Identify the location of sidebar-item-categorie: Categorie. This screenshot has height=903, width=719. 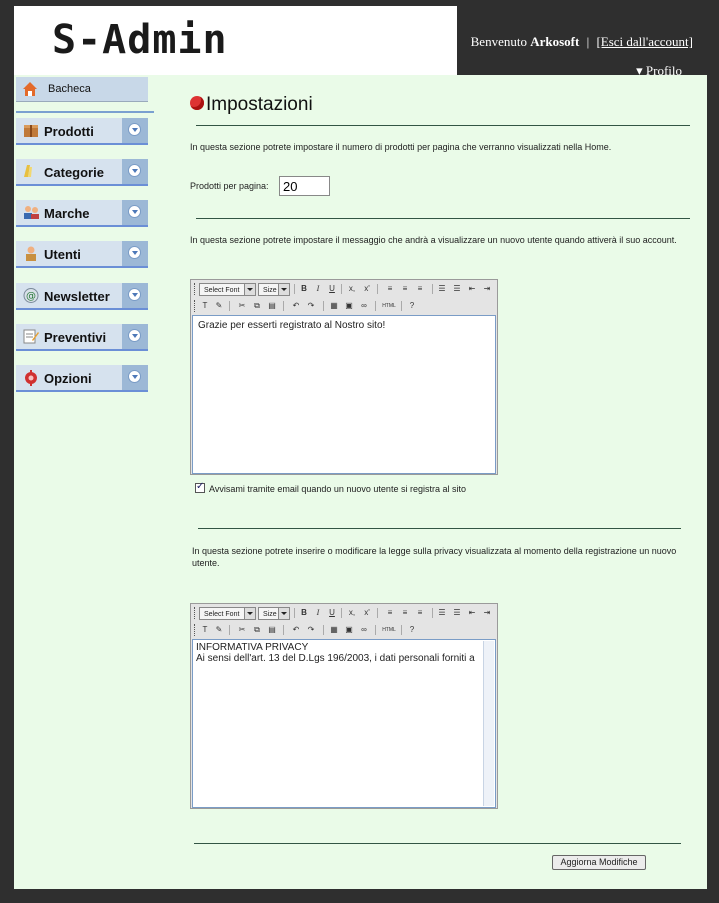
(82, 172).